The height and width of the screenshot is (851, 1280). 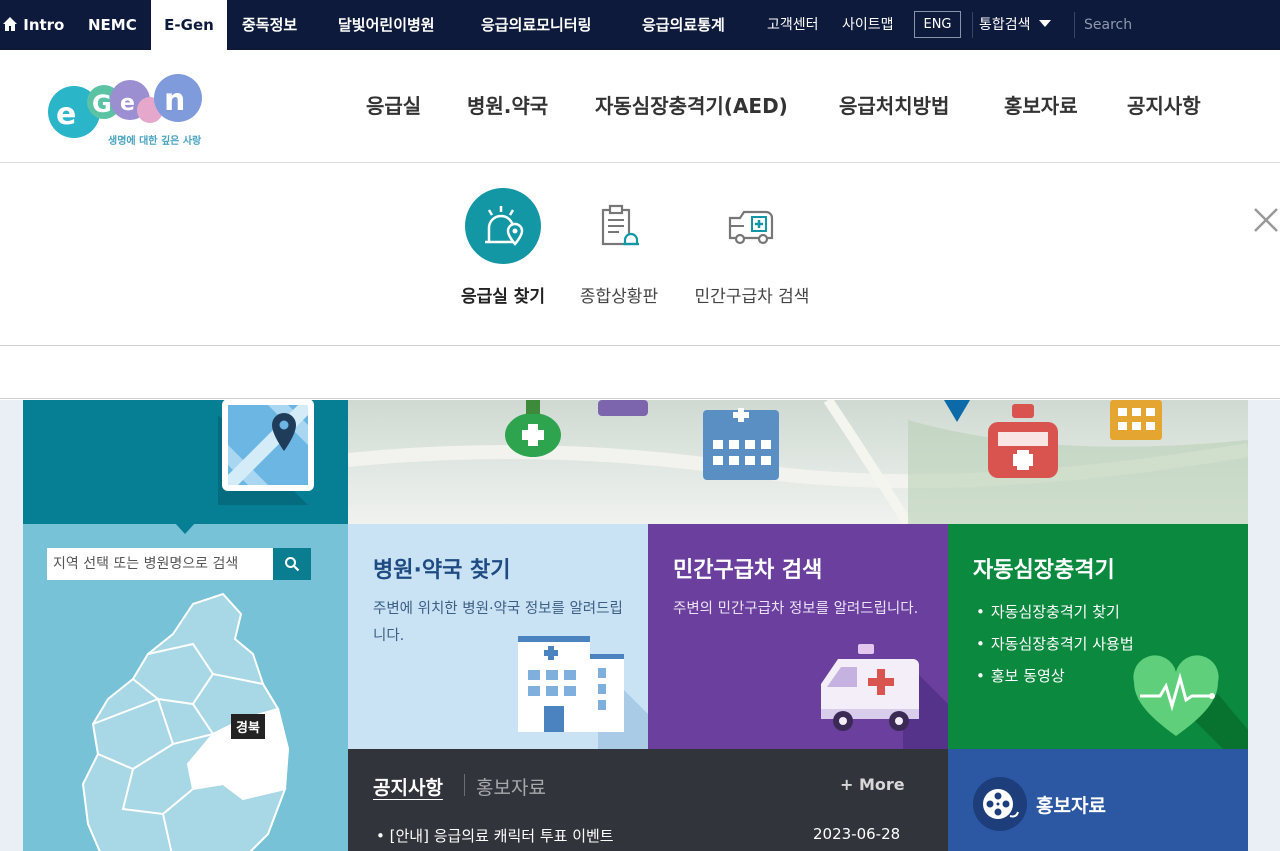 What do you see at coordinates (937, 24) in the screenshot?
I see `eng-language-button: ENG` at bounding box center [937, 24].